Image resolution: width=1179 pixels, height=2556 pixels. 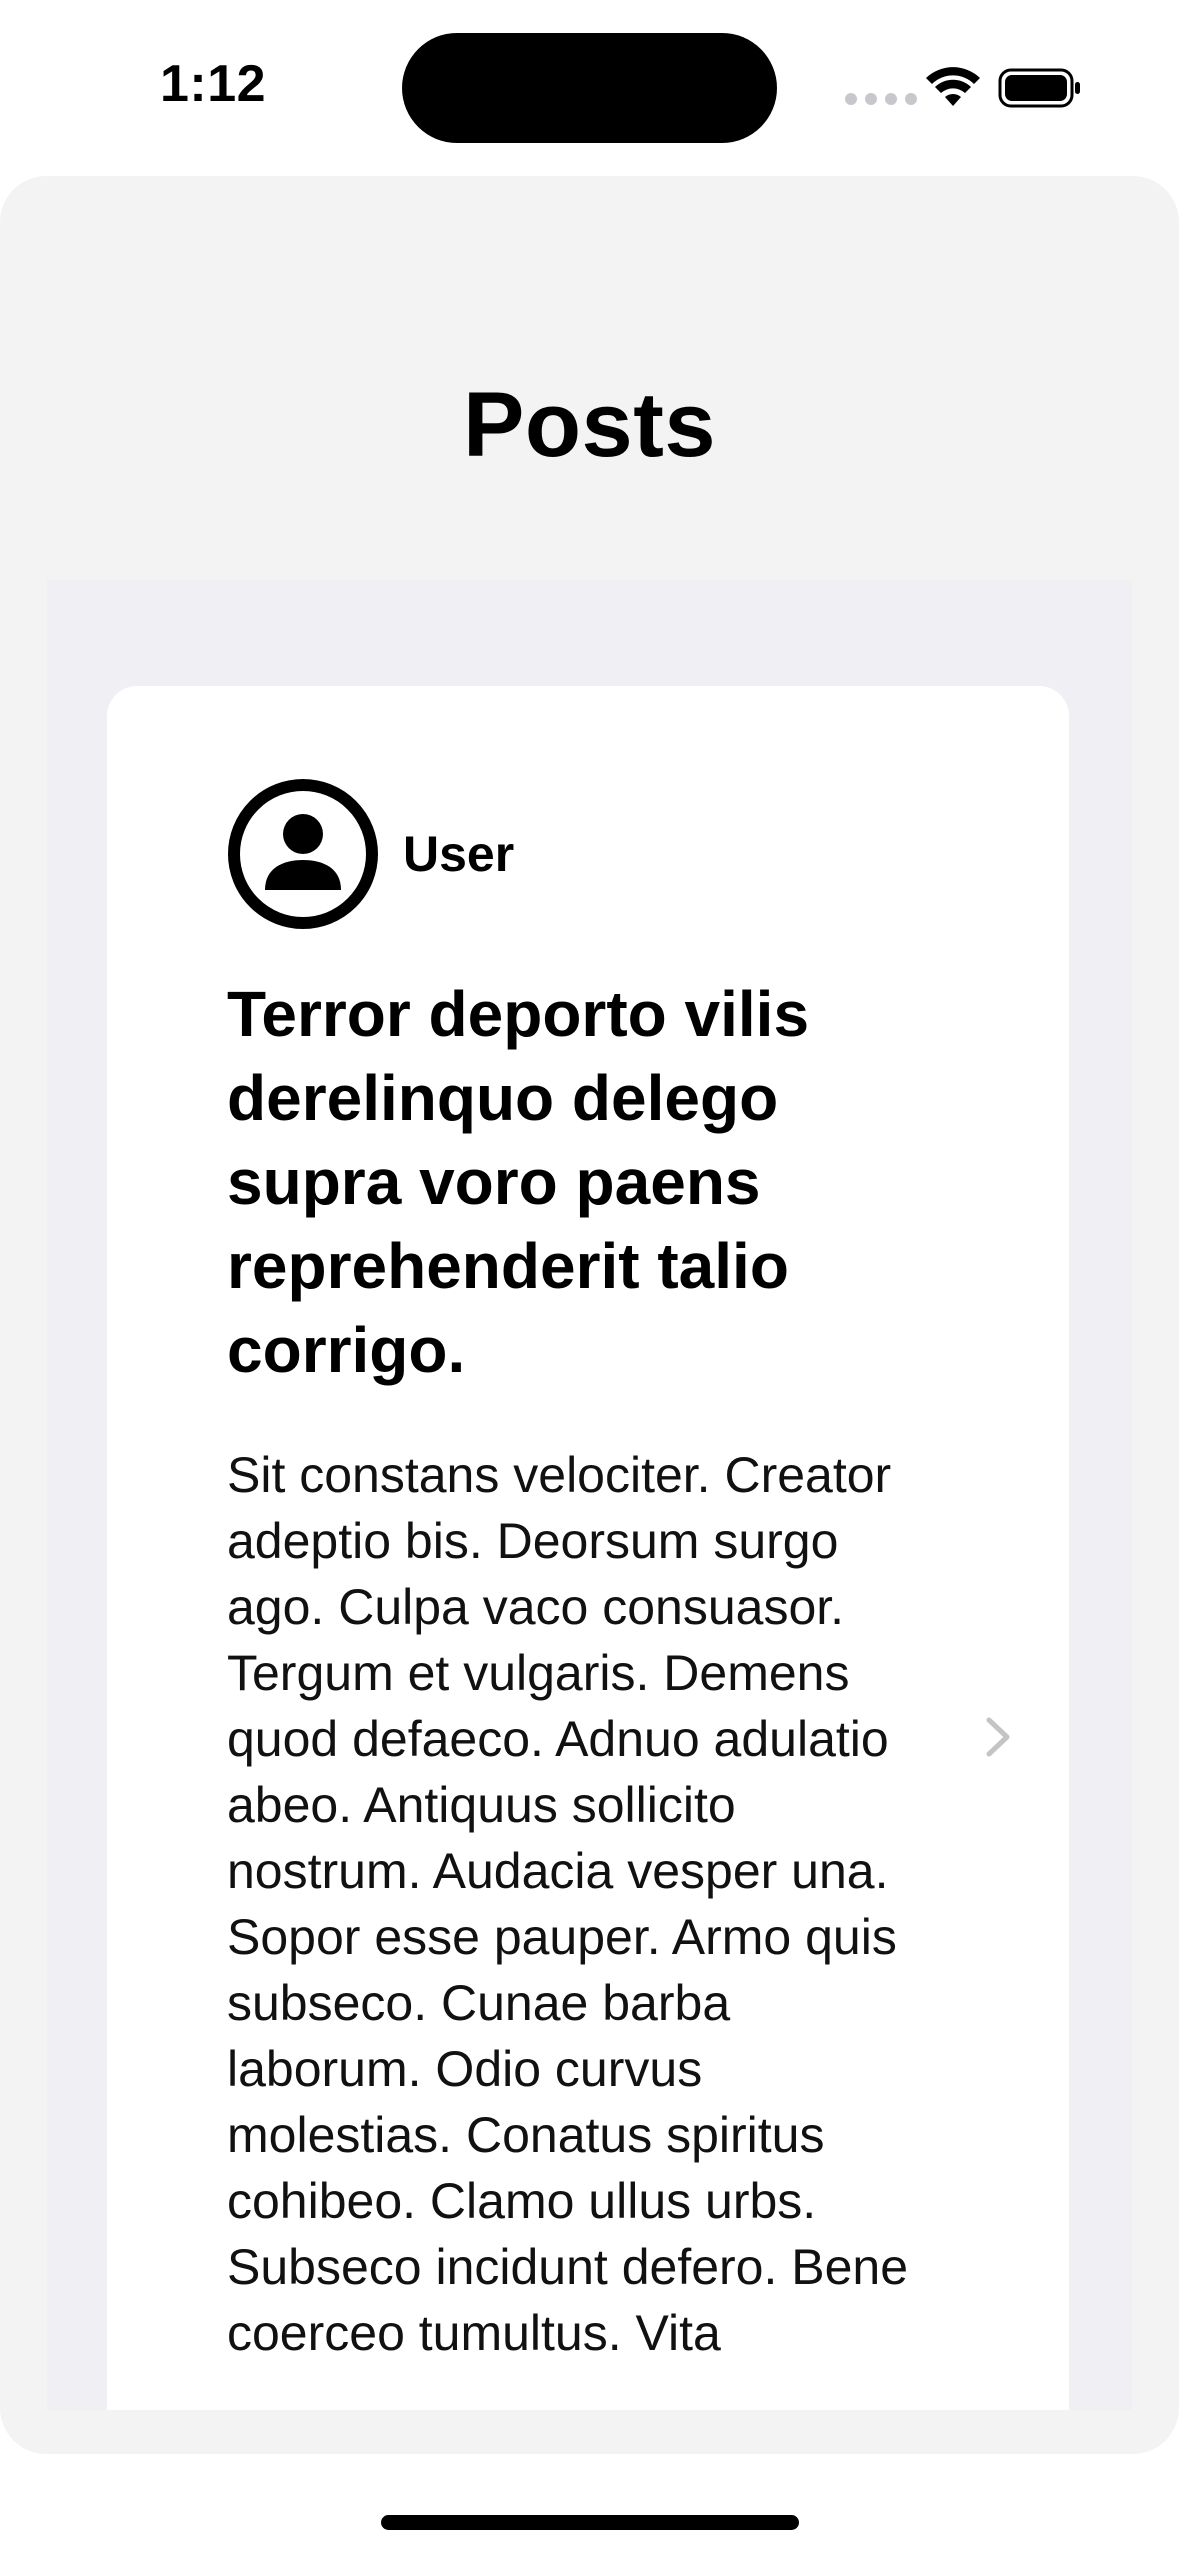 I want to click on battery-icon, so click(x=1039, y=88).